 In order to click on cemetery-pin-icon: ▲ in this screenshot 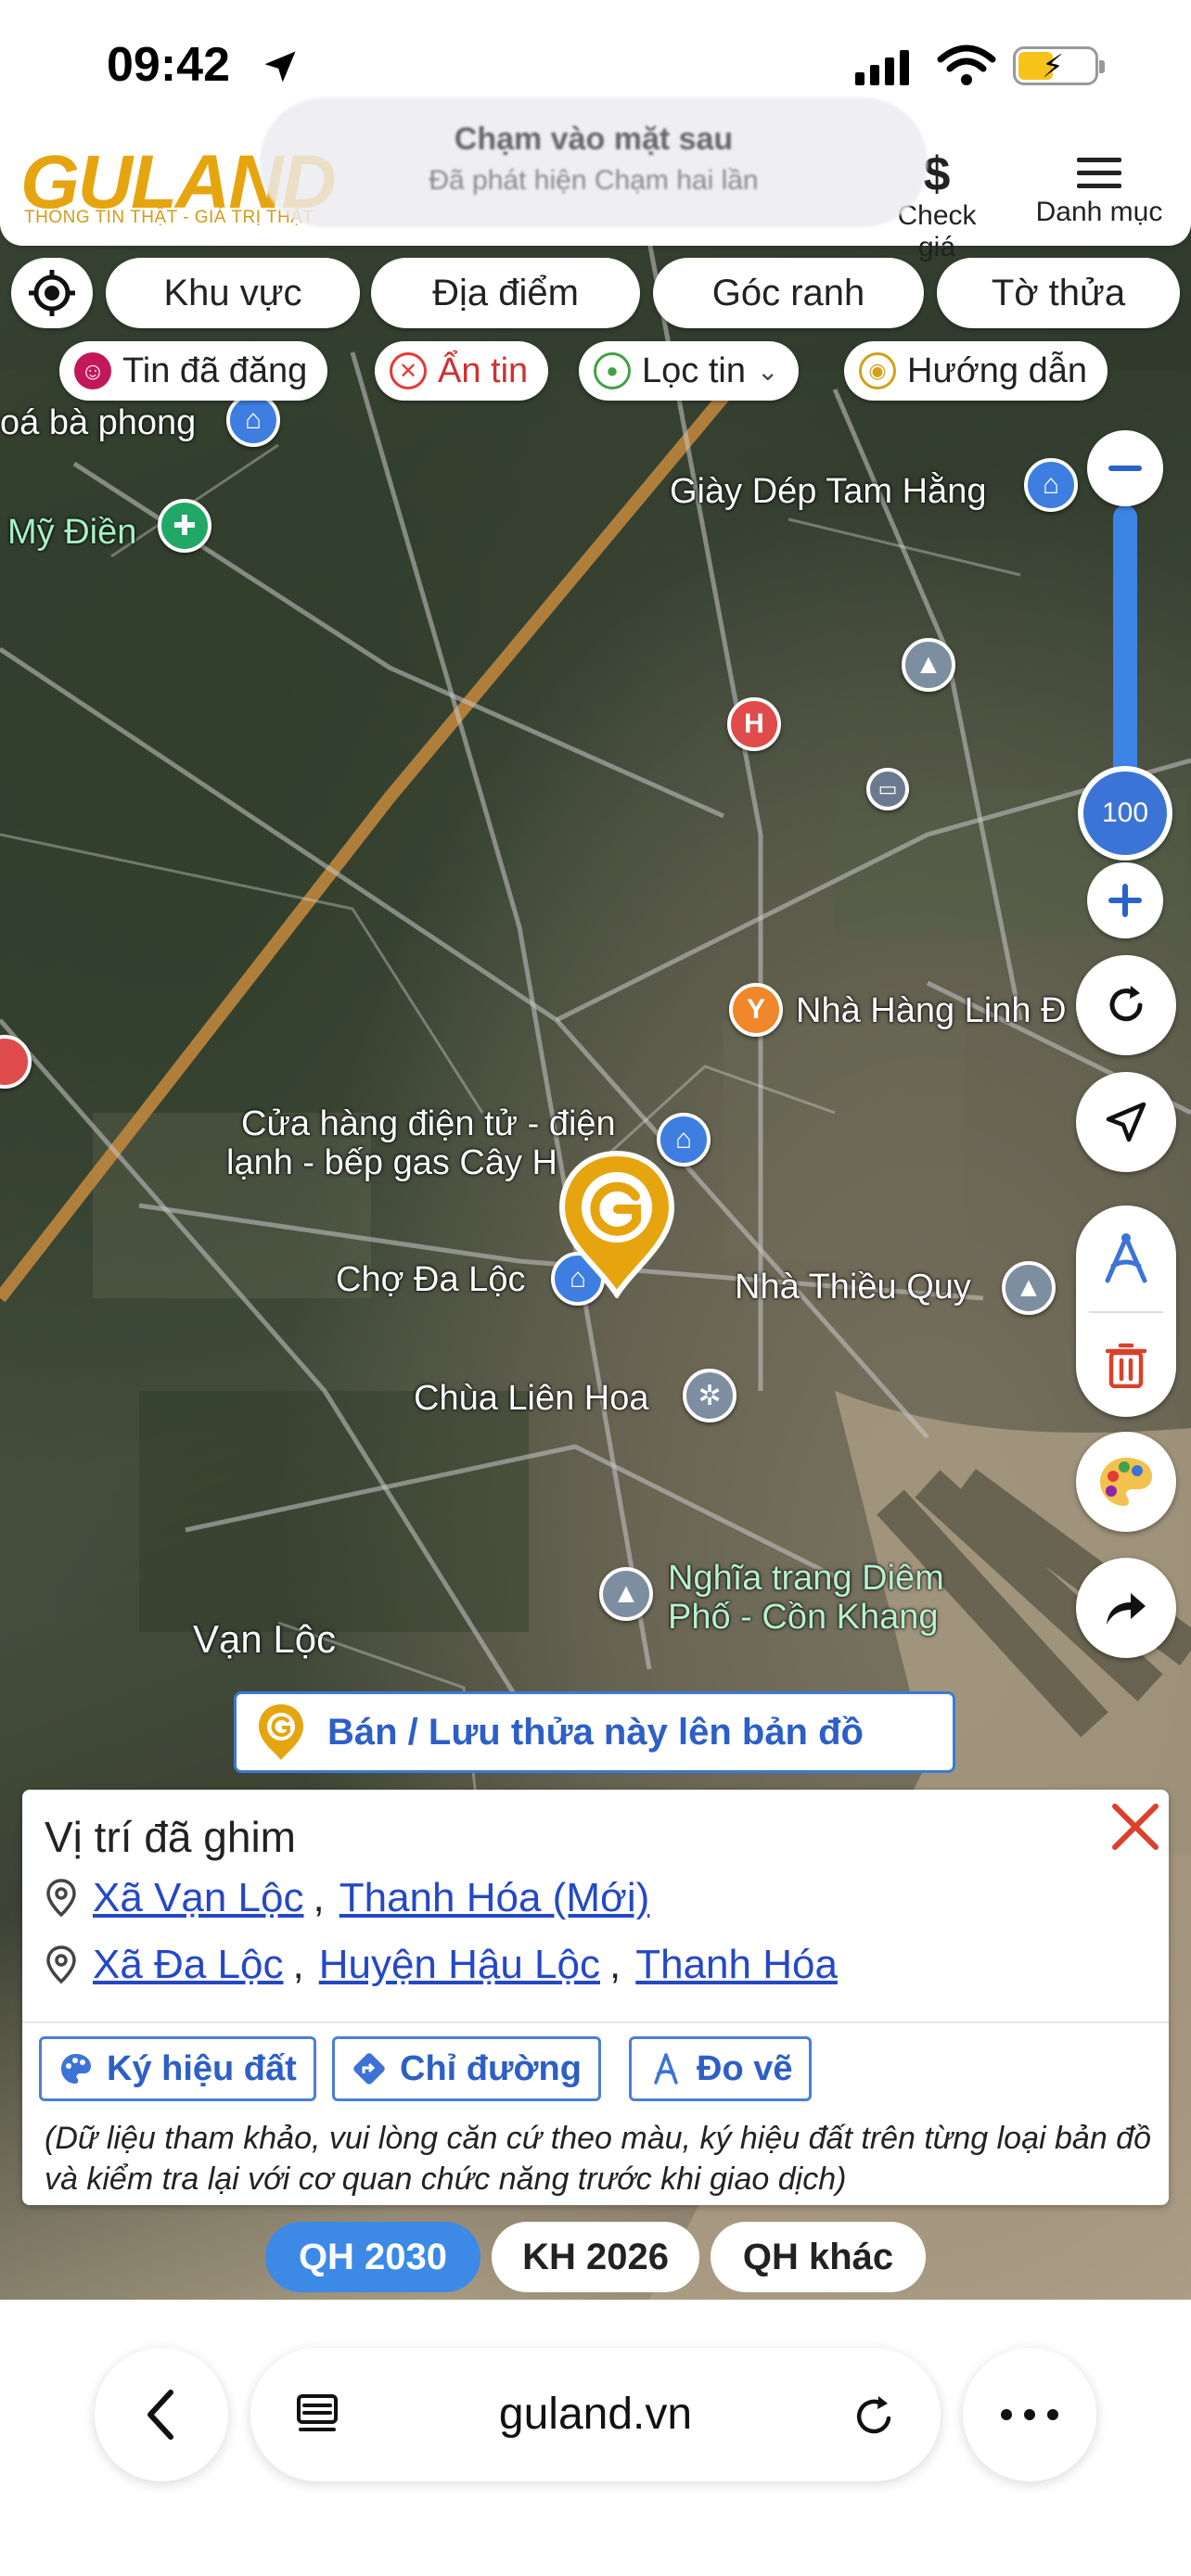, I will do `click(626, 1594)`.